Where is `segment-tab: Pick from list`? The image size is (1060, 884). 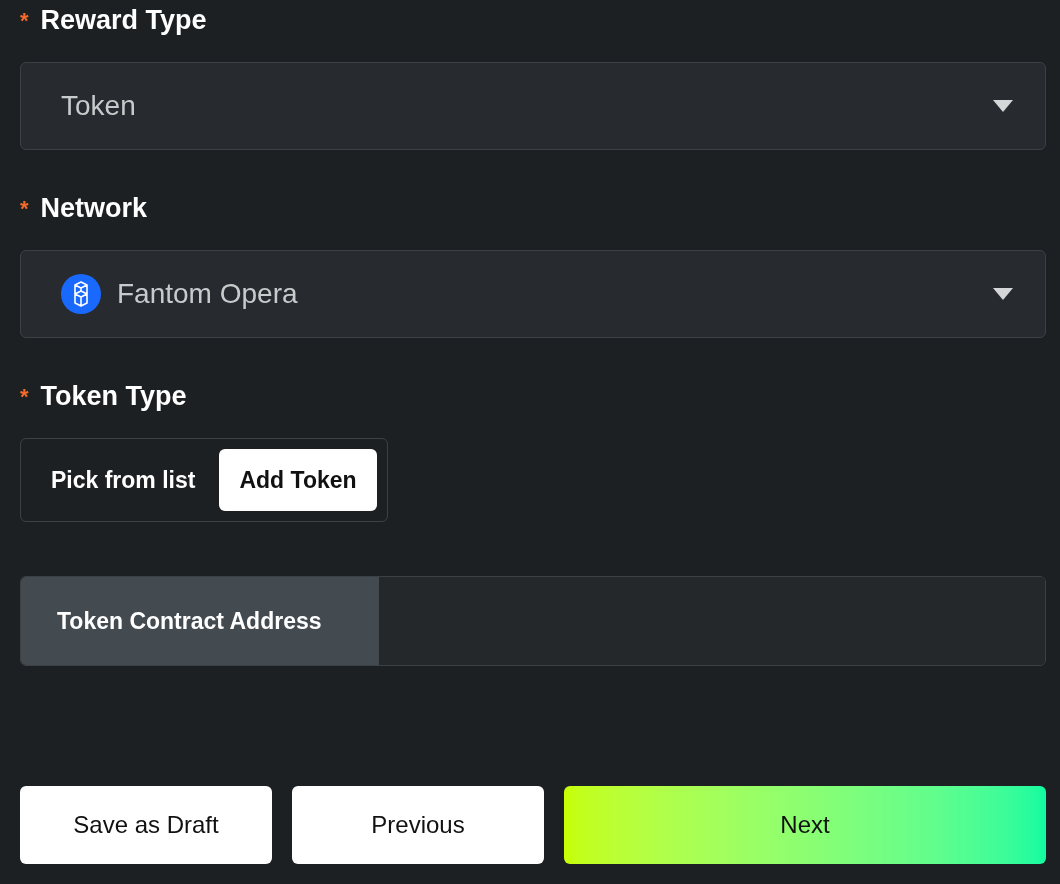 segment-tab: Pick from list is located at coordinates (123, 480).